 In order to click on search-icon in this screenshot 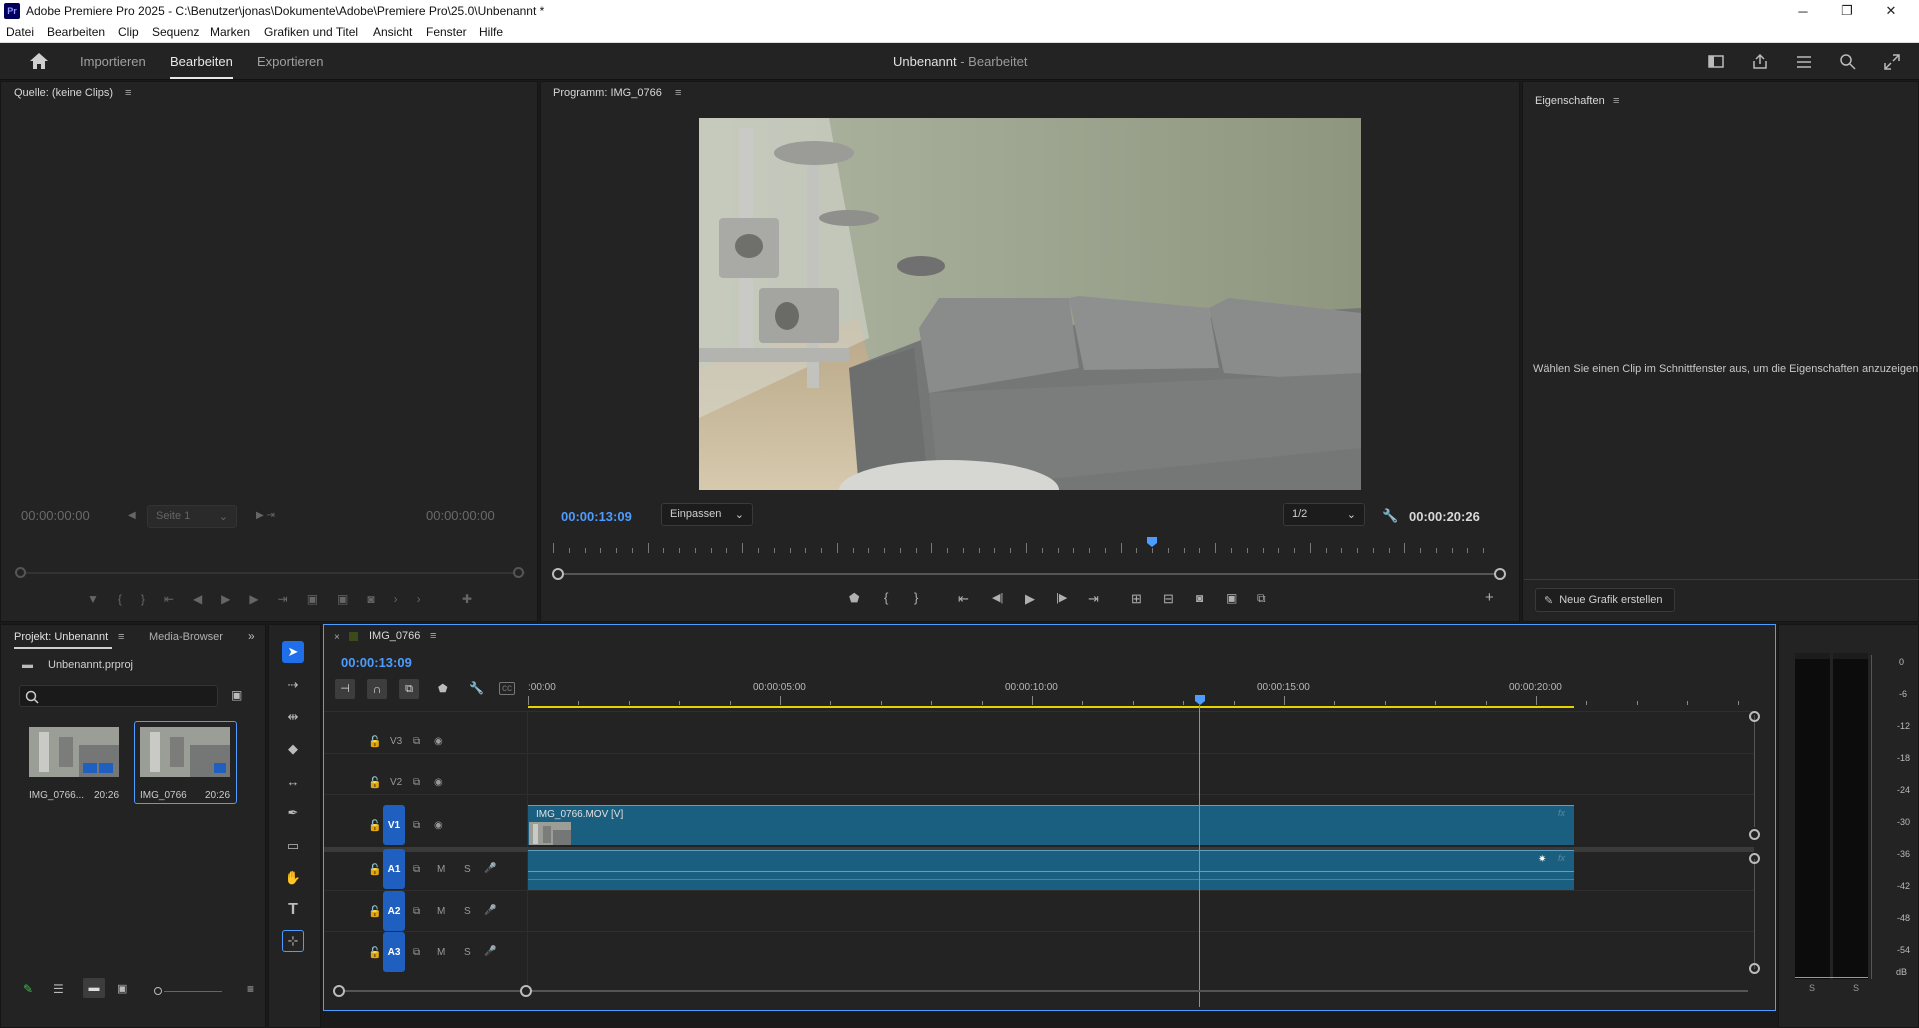, I will do `click(1848, 62)`.